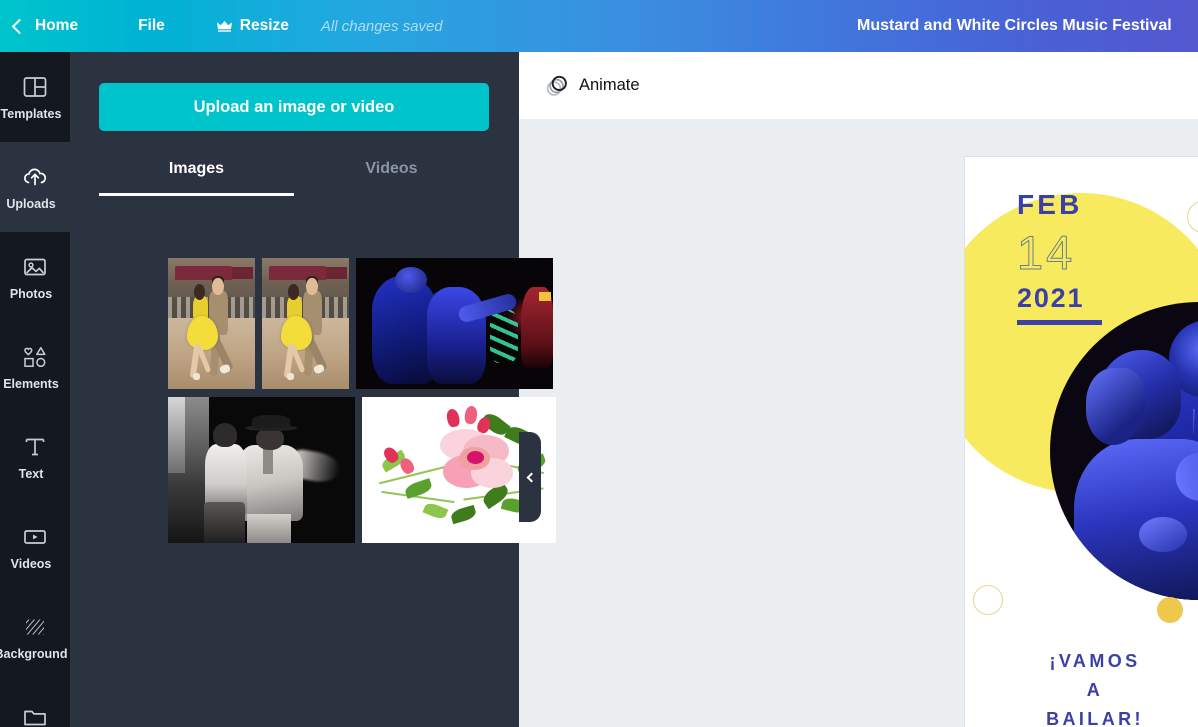 This screenshot has height=727, width=1198. I want to click on shapes-icon, so click(35, 357).